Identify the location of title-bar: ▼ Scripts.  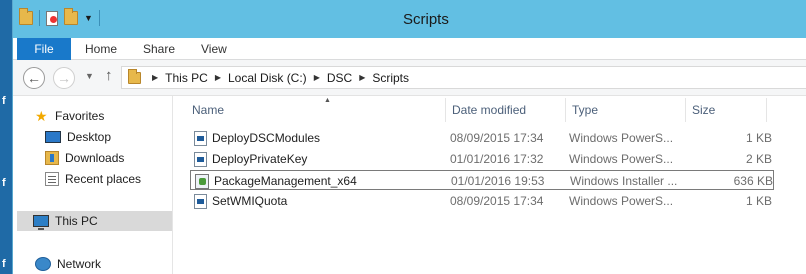
(409, 19).